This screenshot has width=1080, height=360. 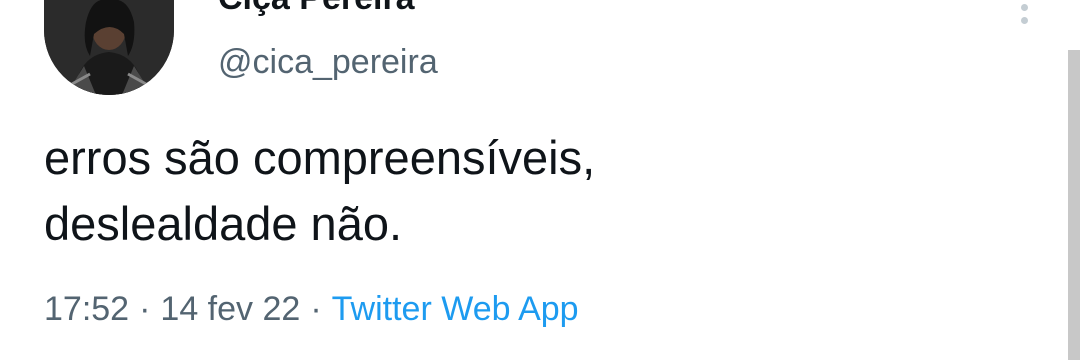 What do you see at coordinates (316, 9) in the screenshot?
I see `display-name: Ciça Pereira` at bounding box center [316, 9].